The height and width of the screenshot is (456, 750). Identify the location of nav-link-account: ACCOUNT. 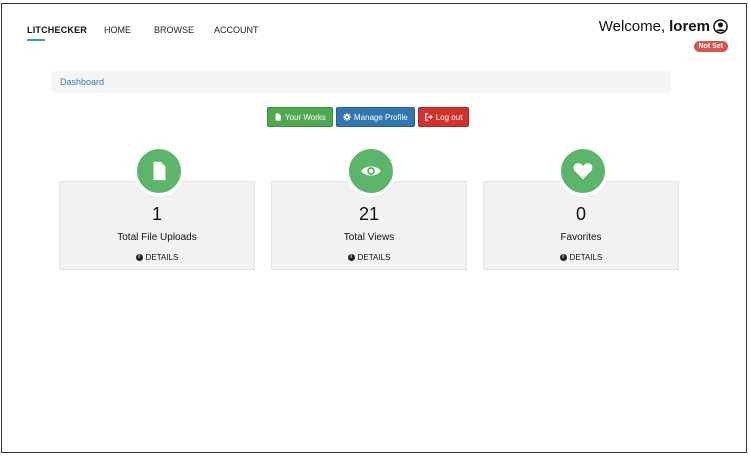
(236, 30).